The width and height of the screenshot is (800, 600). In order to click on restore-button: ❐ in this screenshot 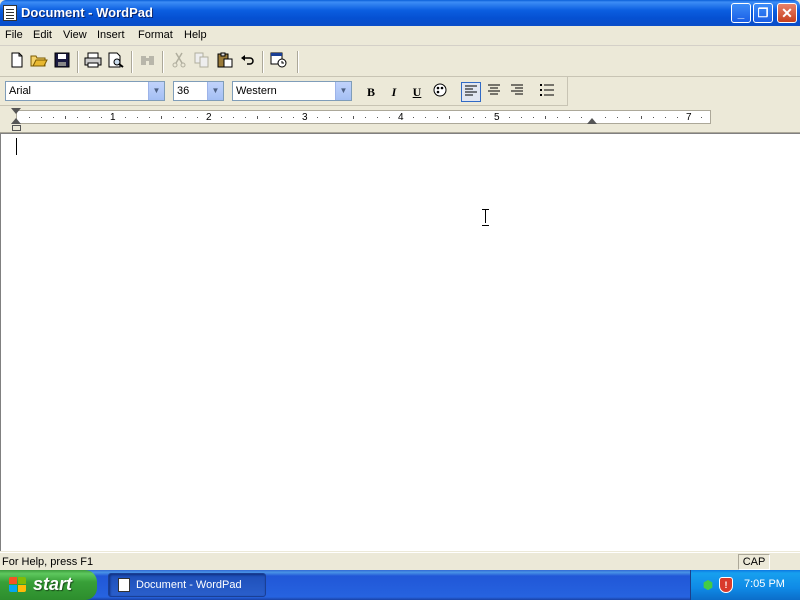, I will do `click(763, 13)`.